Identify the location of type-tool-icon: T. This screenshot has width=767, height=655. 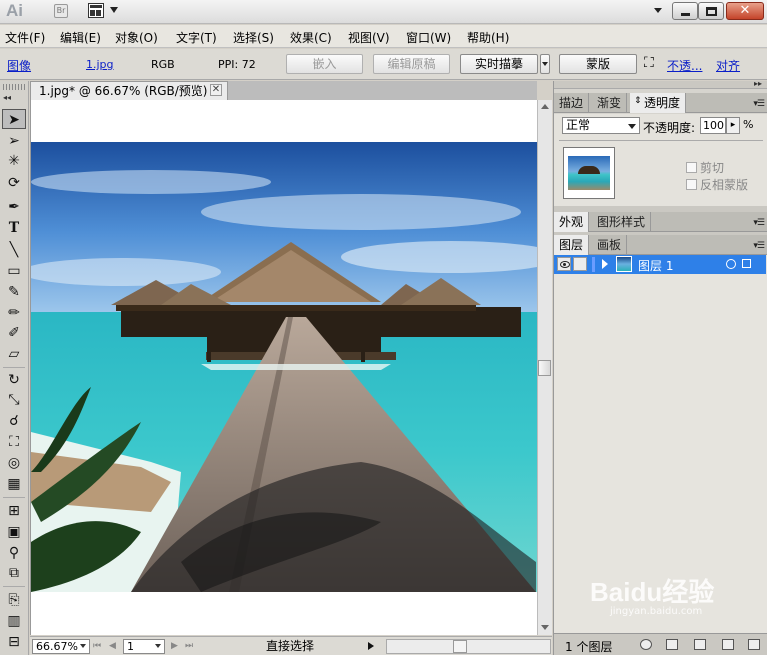
(14, 228).